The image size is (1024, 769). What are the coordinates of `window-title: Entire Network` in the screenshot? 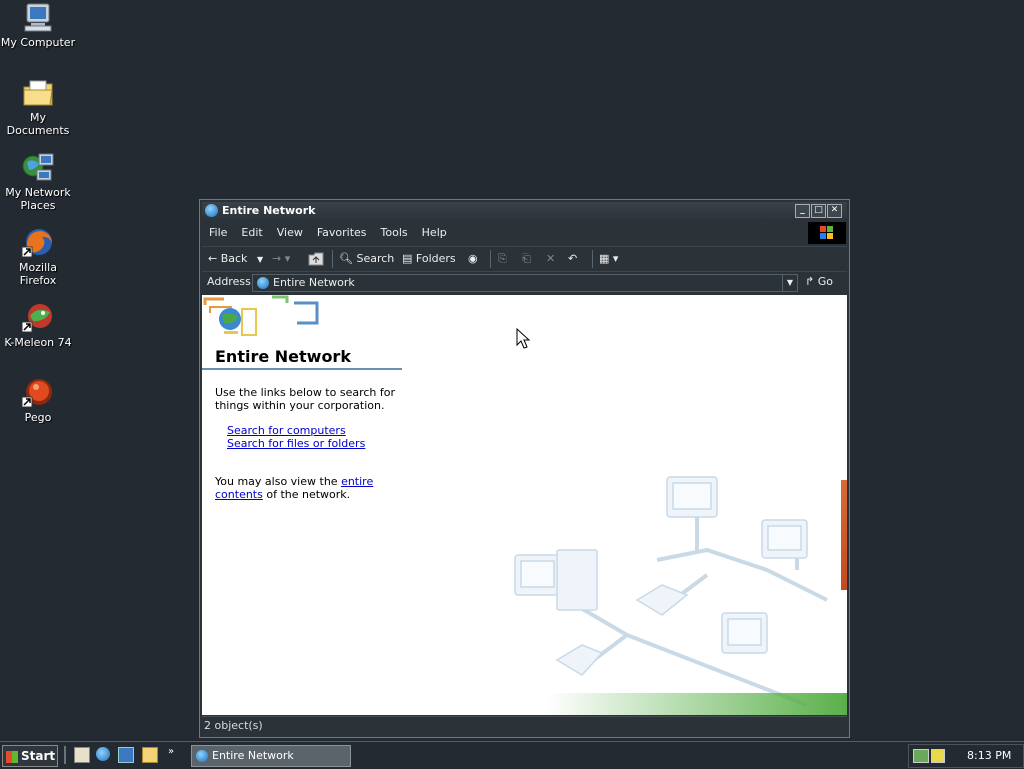 It's located at (269, 210).